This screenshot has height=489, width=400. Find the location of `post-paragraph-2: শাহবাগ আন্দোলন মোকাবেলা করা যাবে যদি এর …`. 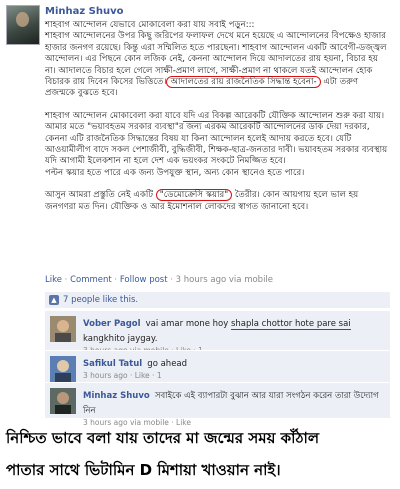

post-paragraph-2: শাহবাগ আন্দোলন মোকাবেলা করা যাবে যদি এর … is located at coordinates (217, 144).